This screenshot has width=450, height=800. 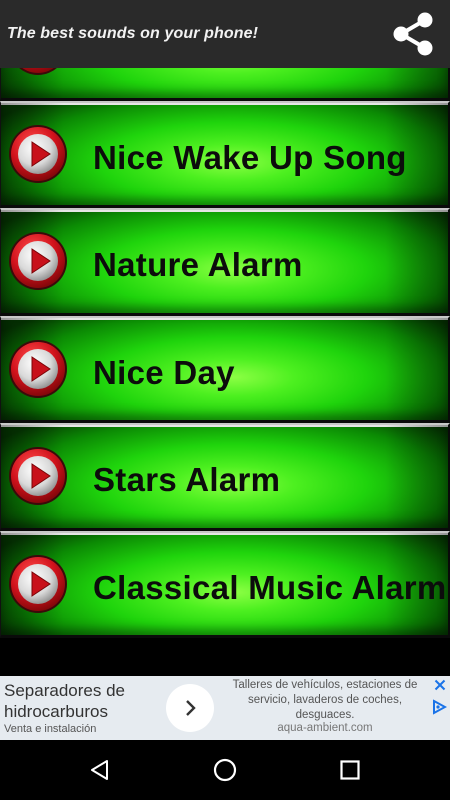 I want to click on system-nav-bar, so click(x=225, y=770).